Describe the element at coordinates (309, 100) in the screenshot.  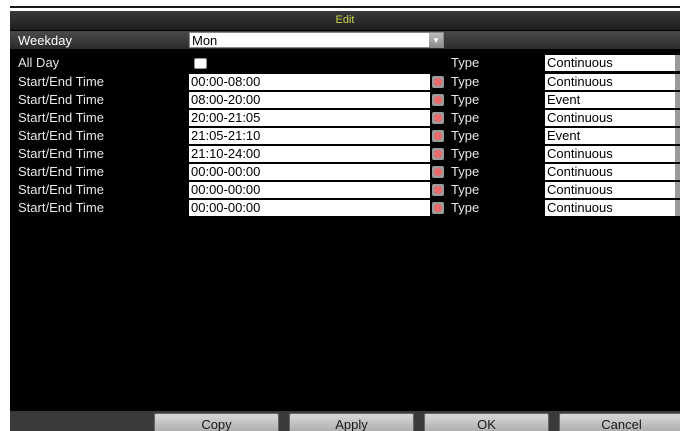
I see `time-range-input: 08:00-20:00` at that location.